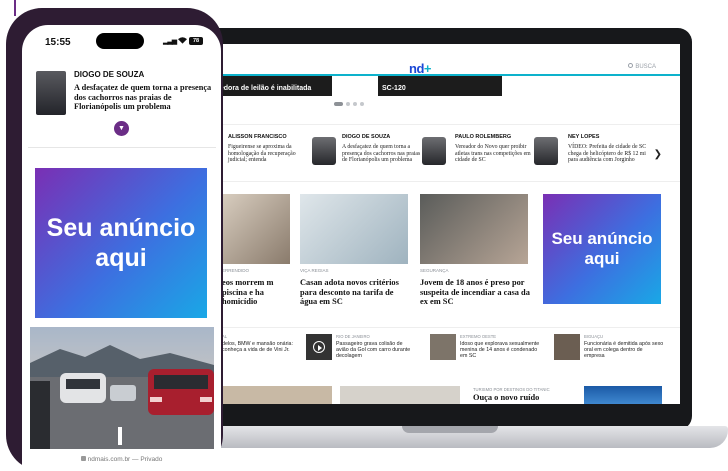 This screenshot has width=728, height=471. What do you see at coordinates (257, 137) in the screenshot?
I see `columnist-name: ALISSON FRANCISCO` at bounding box center [257, 137].